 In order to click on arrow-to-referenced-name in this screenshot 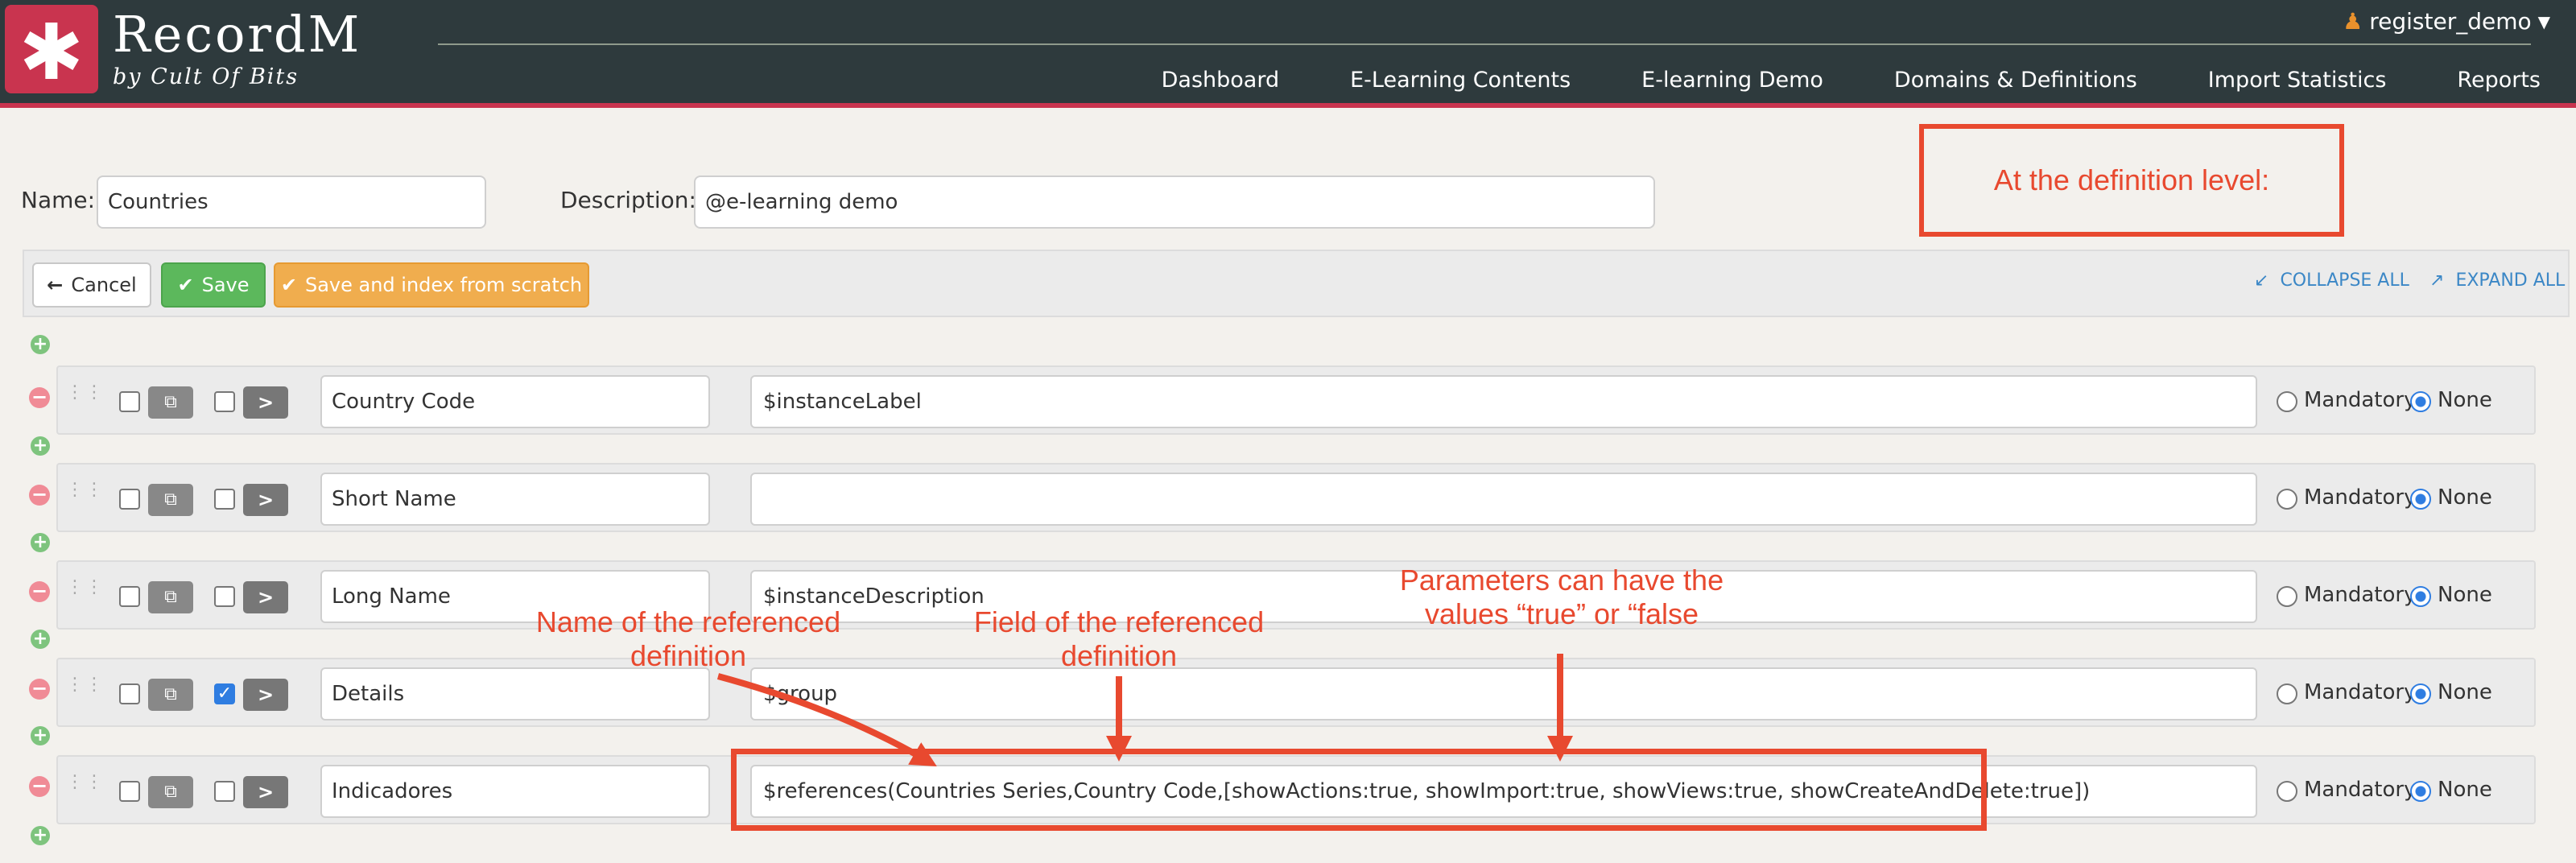, I will do `click(826, 720)`.